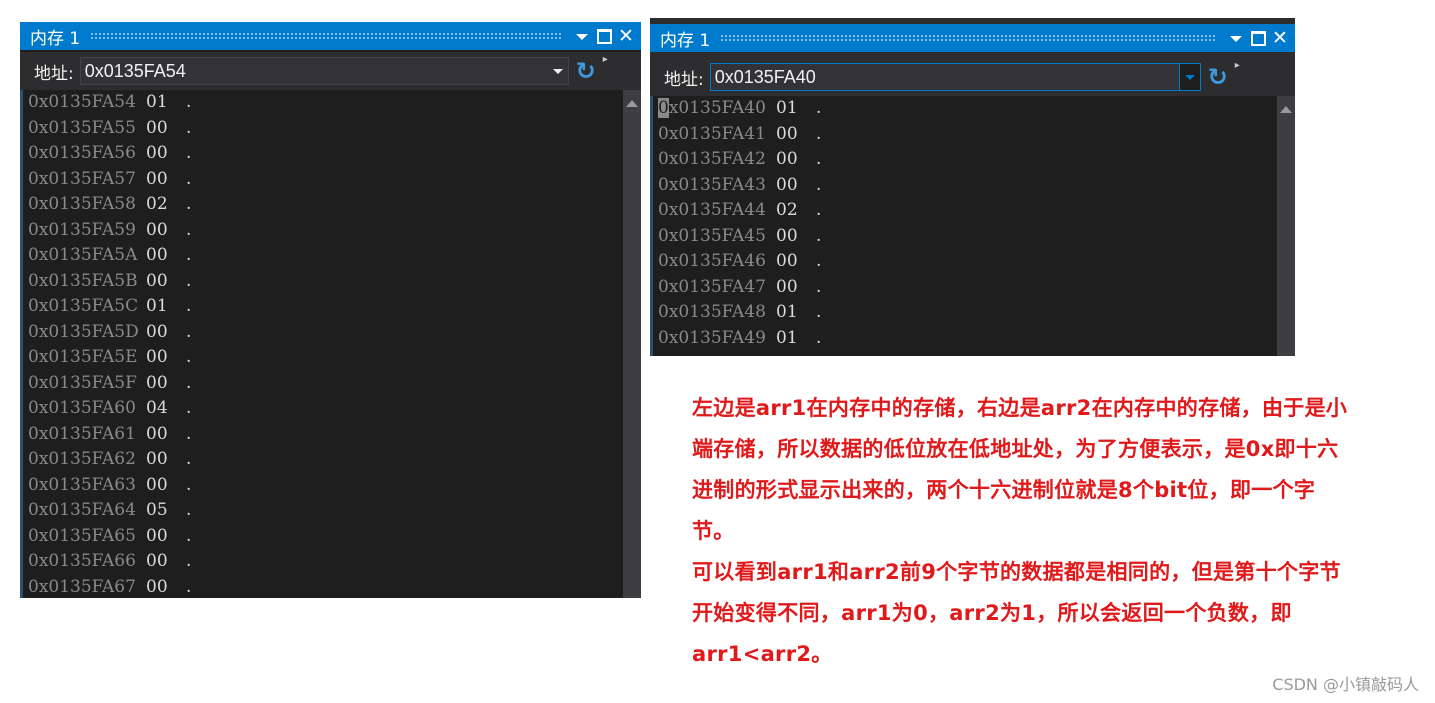 The width and height of the screenshot is (1435, 703). I want to click on memory-row: 0x0135FA62 00., so click(323, 460).